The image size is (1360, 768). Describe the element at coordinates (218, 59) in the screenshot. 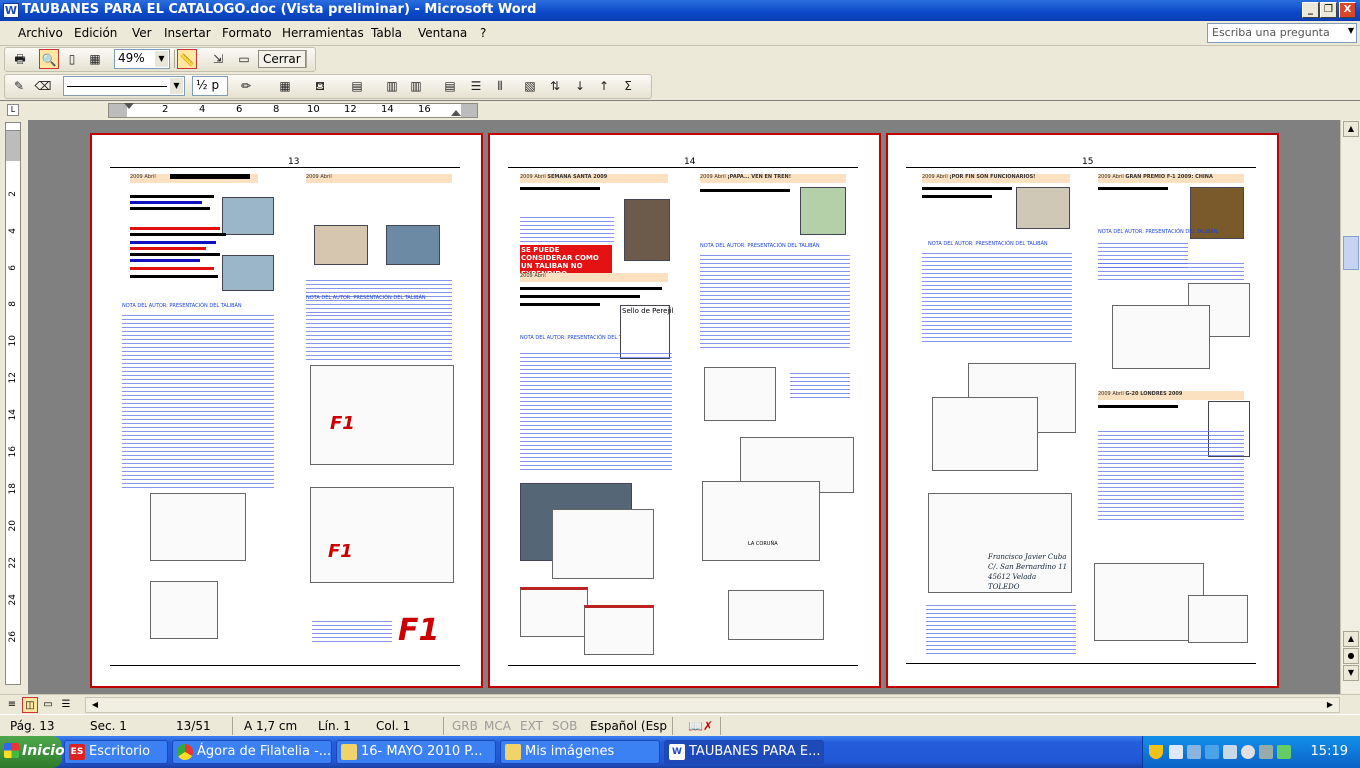

I see `shrink-to-fit-icon: ⇲` at that location.